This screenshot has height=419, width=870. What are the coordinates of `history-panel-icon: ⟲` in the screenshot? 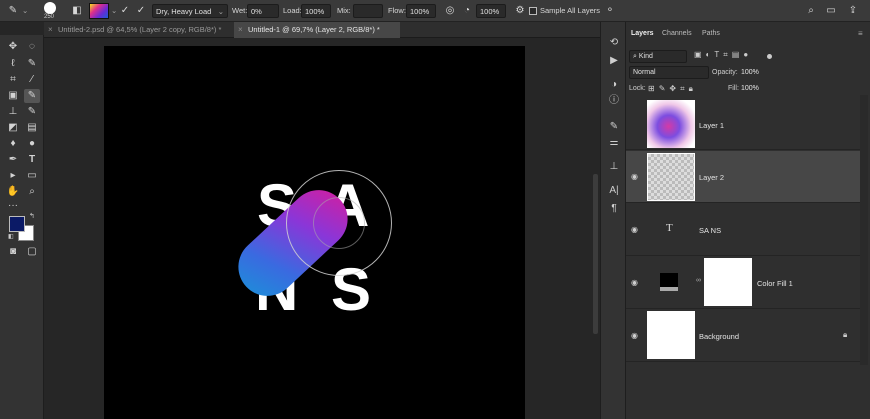 It's located at (614, 43).